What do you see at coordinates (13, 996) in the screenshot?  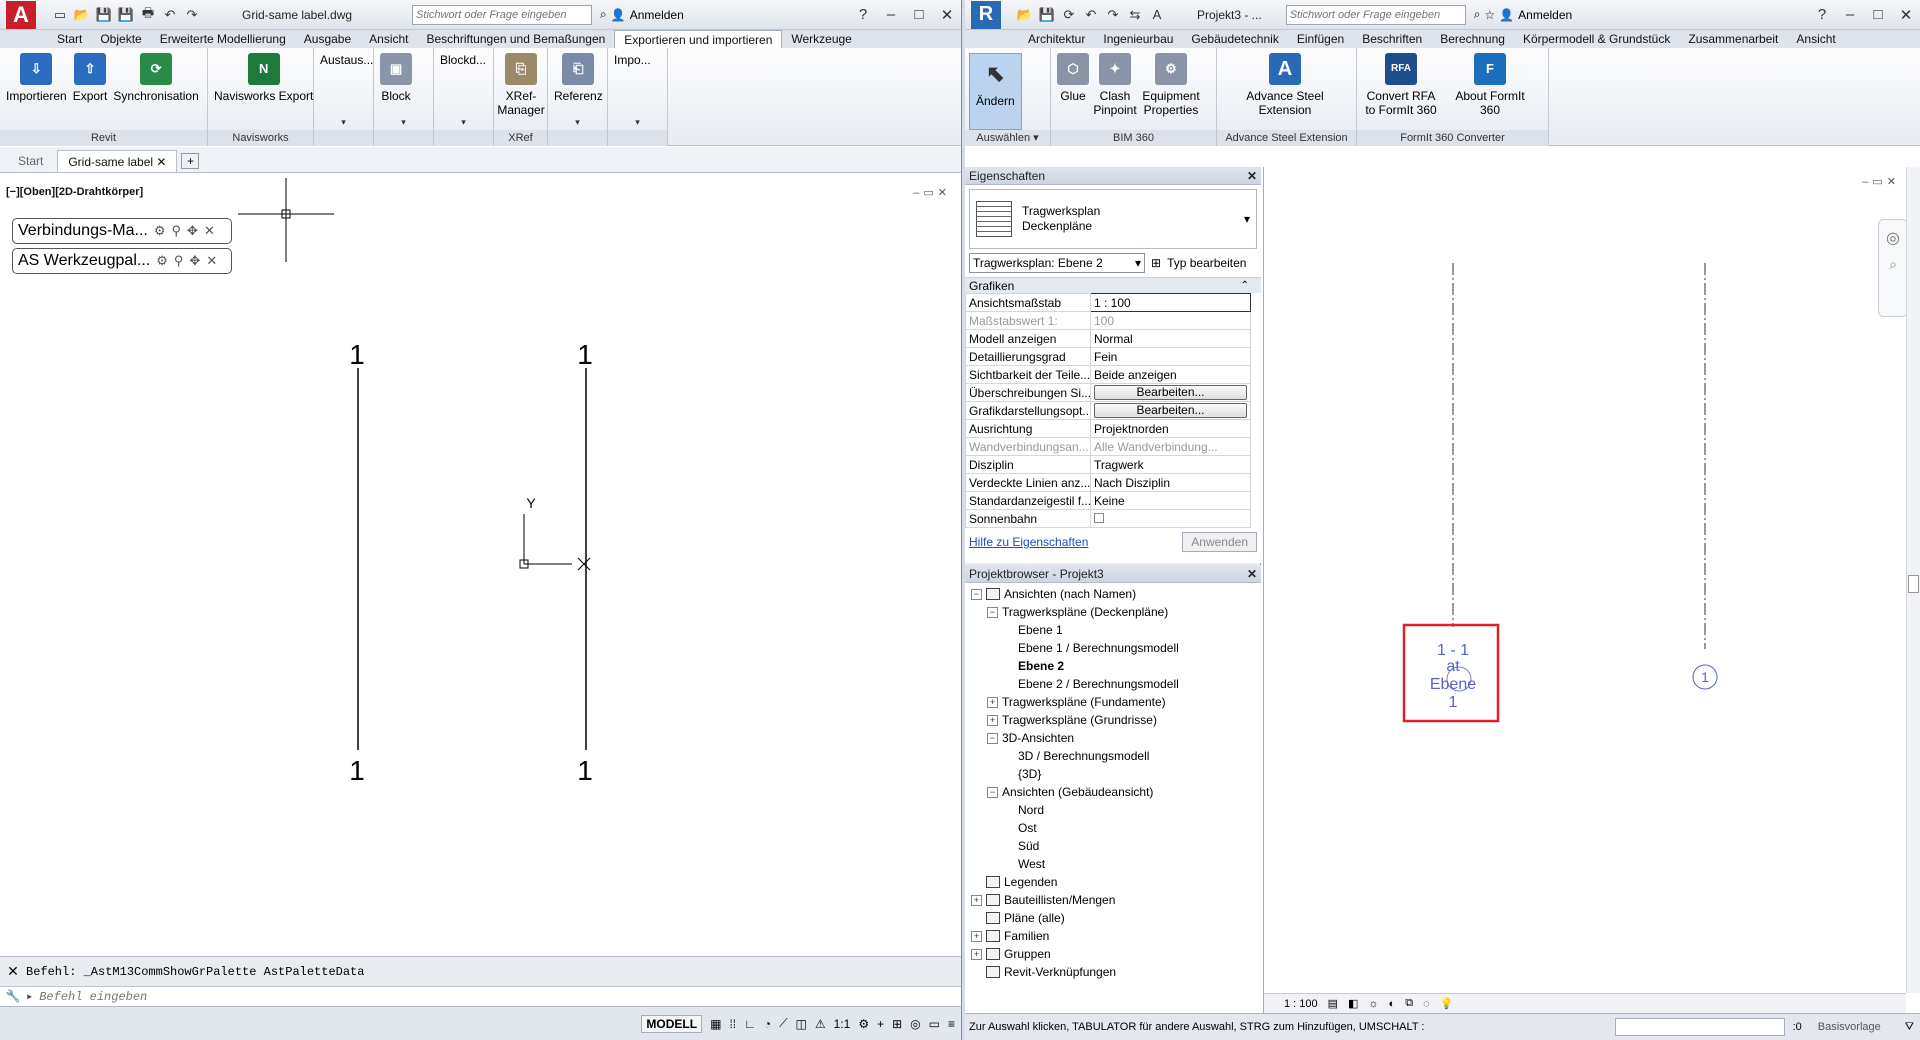 I see `wrench-icon: 🔧` at bounding box center [13, 996].